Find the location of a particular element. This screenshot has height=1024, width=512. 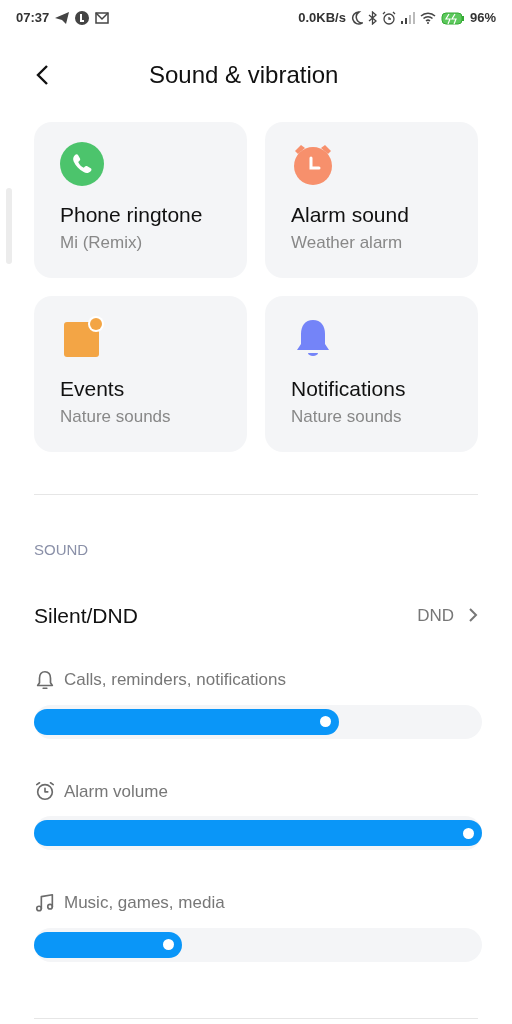

tile-title: Events is located at coordinates (93, 389).